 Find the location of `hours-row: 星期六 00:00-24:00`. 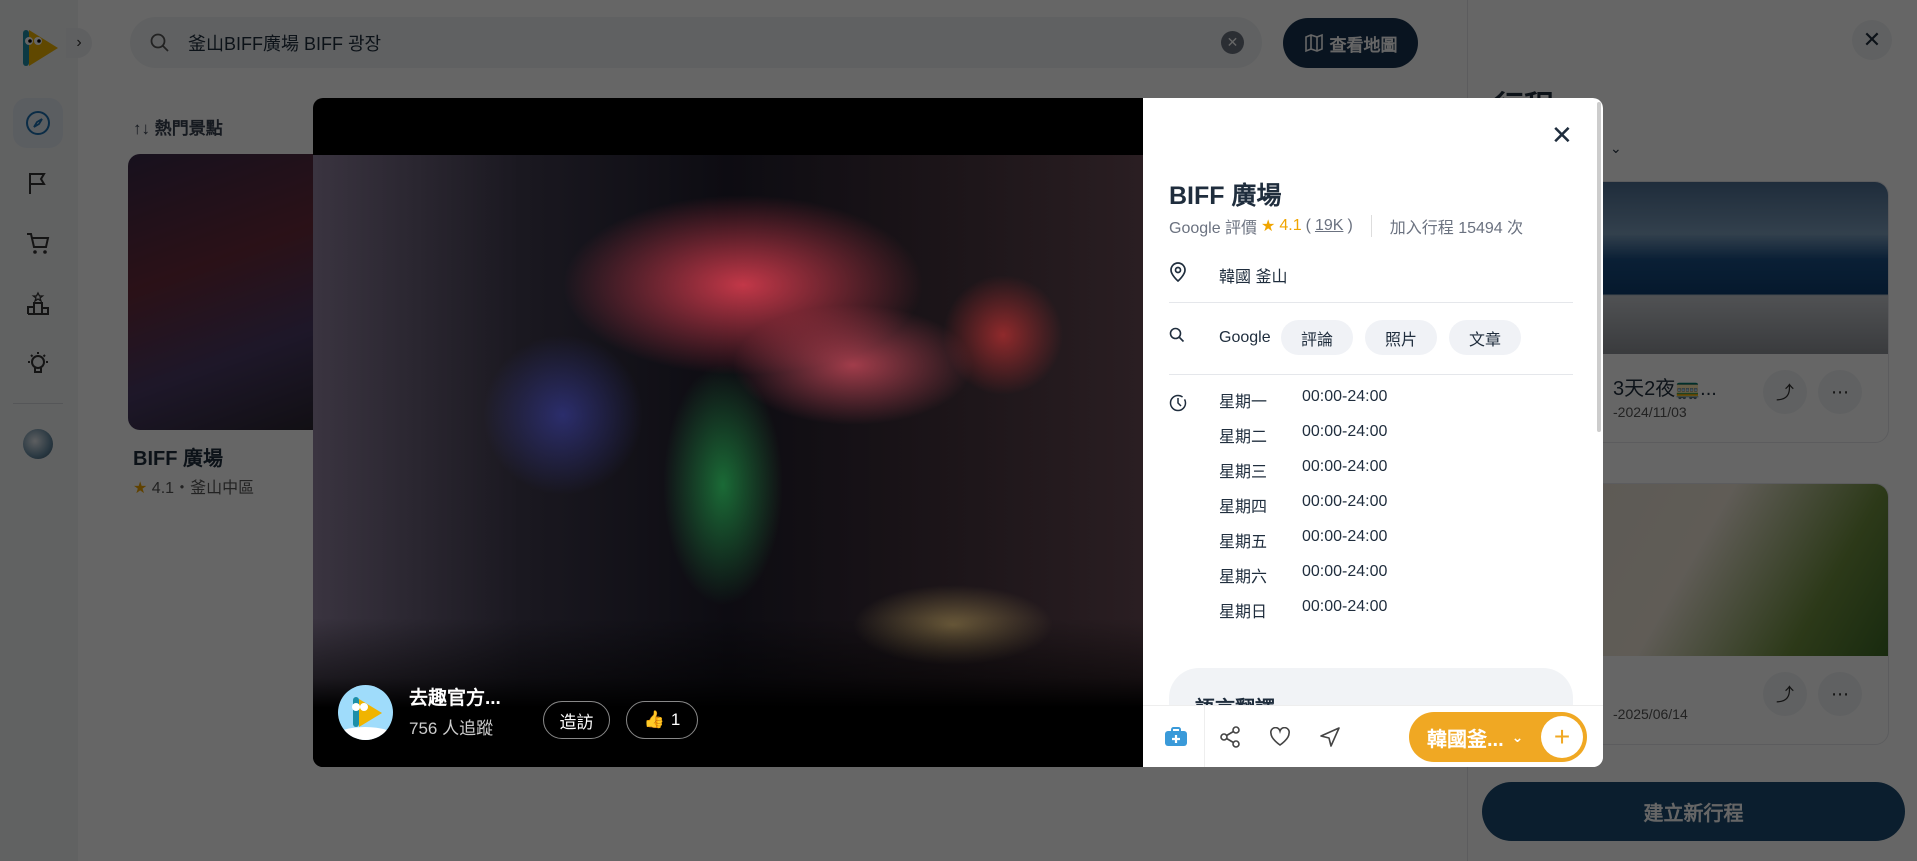

hours-row: 星期六 00:00-24:00 is located at coordinates (1303, 580).